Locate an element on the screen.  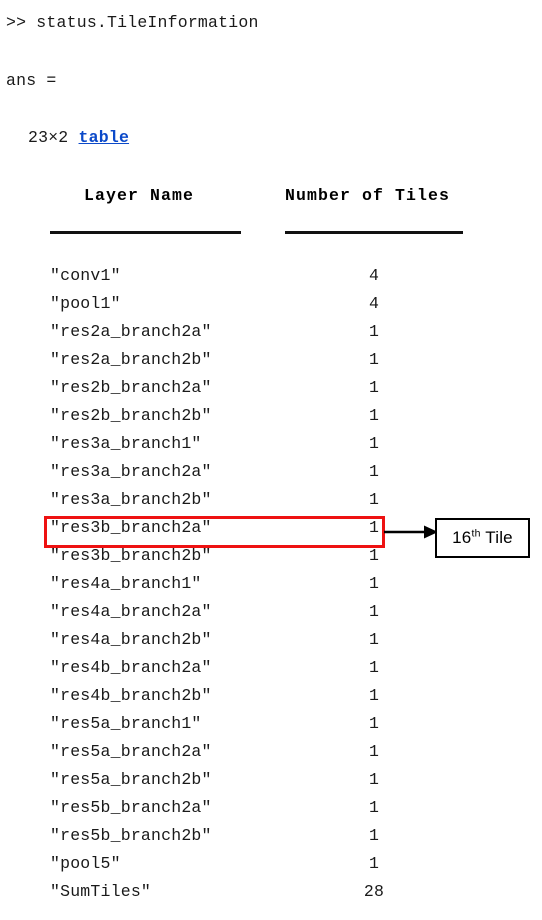
cell-layer-name: "res3b_branch2b" is located at coordinates (131, 555).